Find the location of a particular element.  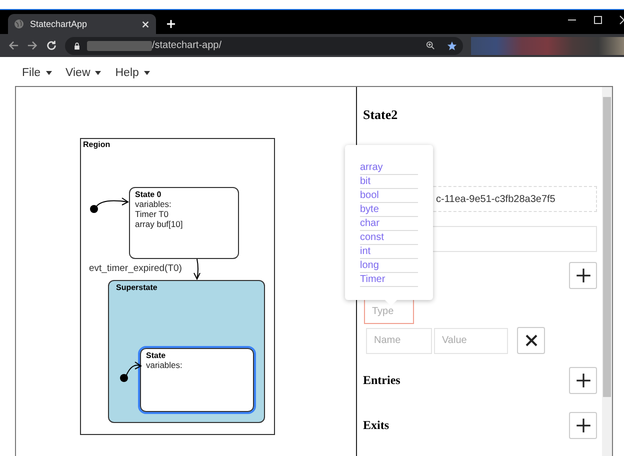

type-option: byte is located at coordinates (389, 210).